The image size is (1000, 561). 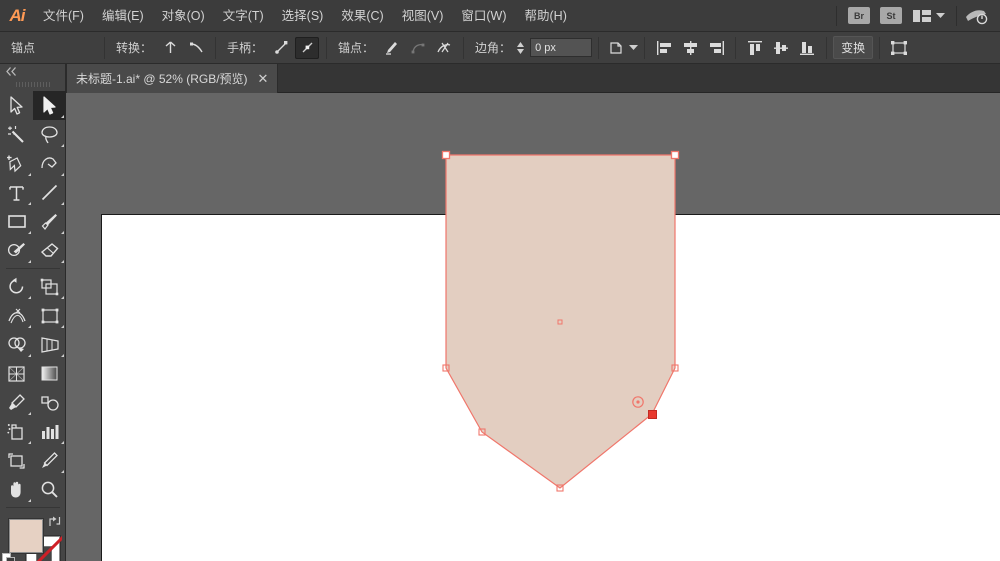 What do you see at coordinates (561, 47) in the screenshot?
I see `corner-radius-field: 0 px` at bounding box center [561, 47].